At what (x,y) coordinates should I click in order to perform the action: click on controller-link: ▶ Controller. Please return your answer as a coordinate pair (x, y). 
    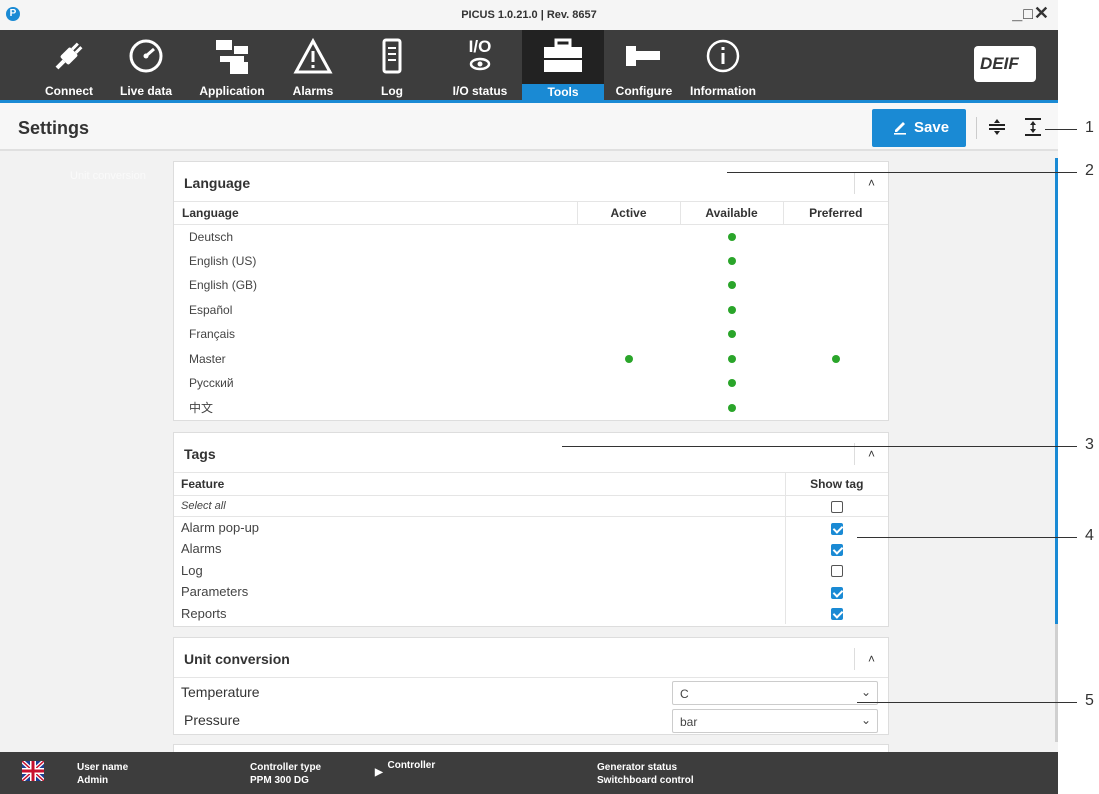
    Looking at the image, I should click on (405, 769).